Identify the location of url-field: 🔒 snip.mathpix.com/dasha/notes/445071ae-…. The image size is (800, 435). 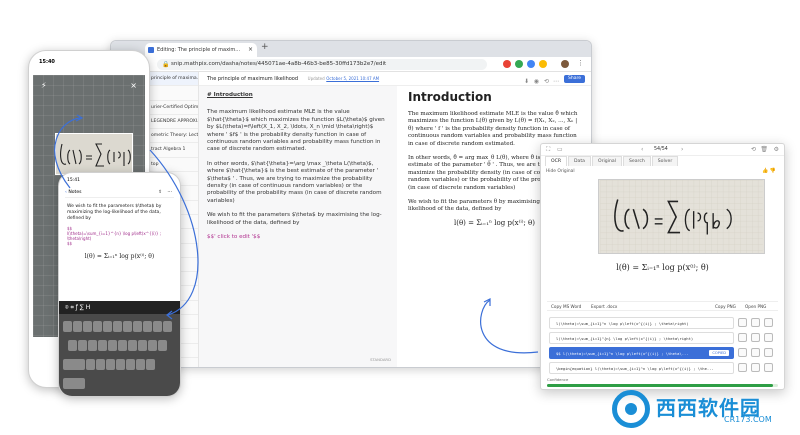
(322, 64).